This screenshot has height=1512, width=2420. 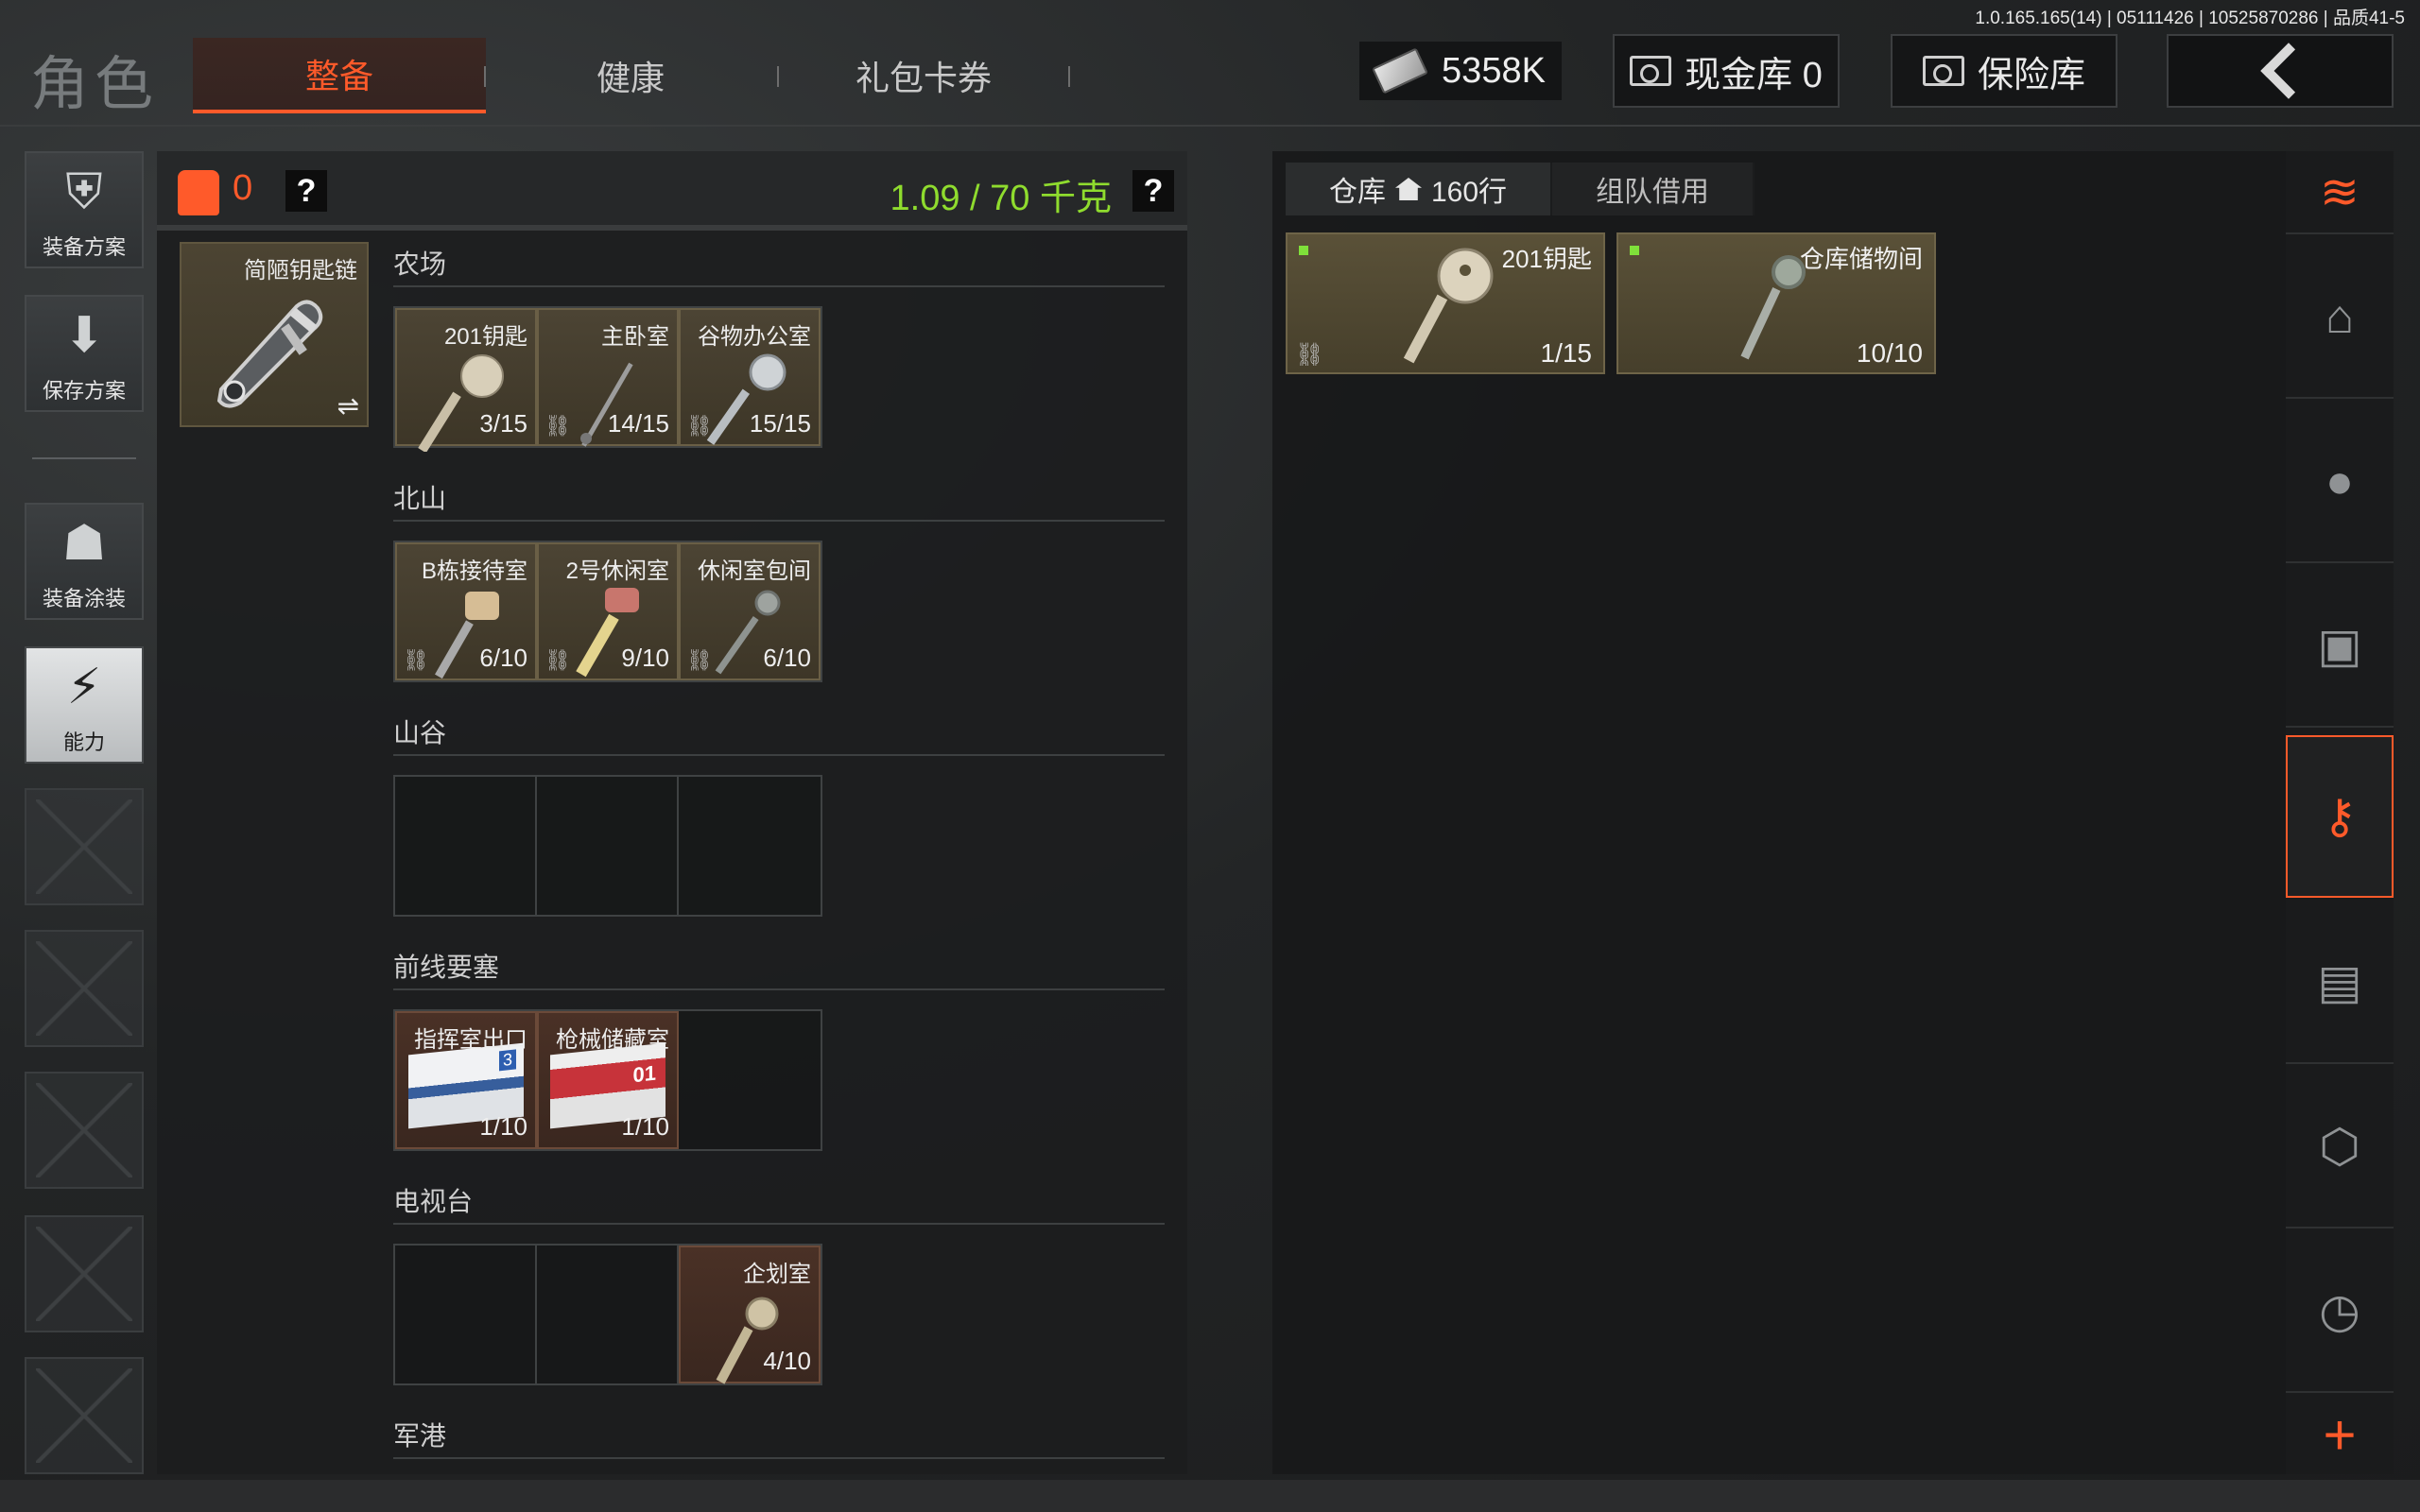 I want to click on slot-row-farm: 201钥匙 3/15 ⛓ 主卧室 14/15 ⛓ 谷物办公室 15/15, so click(x=607, y=379).